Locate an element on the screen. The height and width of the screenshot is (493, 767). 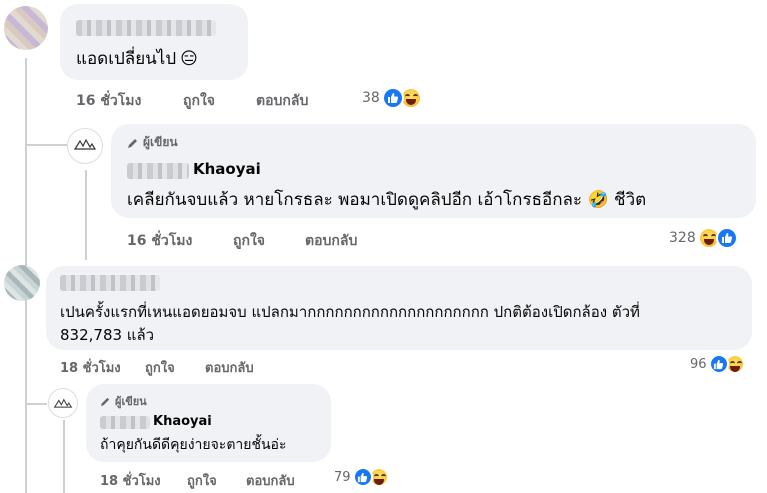
reaction-summary: 79 is located at coordinates (361, 477).